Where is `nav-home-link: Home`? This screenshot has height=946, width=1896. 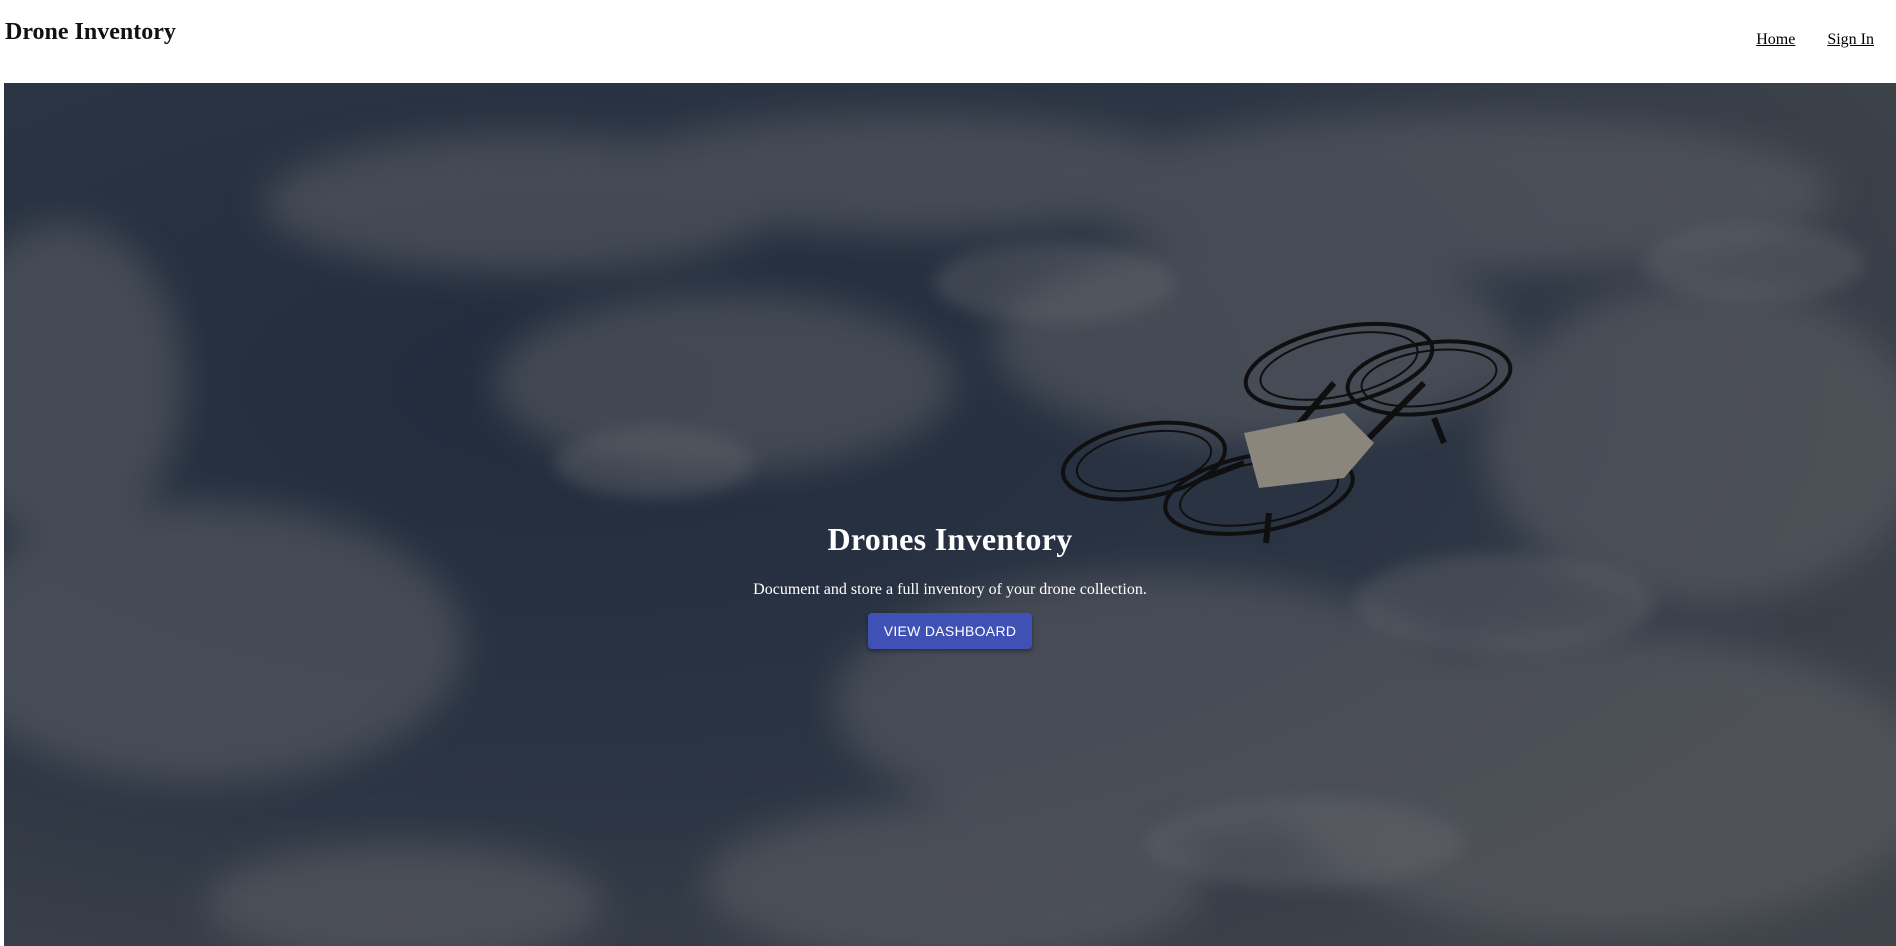
nav-home-link: Home is located at coordinates (1775, 40).